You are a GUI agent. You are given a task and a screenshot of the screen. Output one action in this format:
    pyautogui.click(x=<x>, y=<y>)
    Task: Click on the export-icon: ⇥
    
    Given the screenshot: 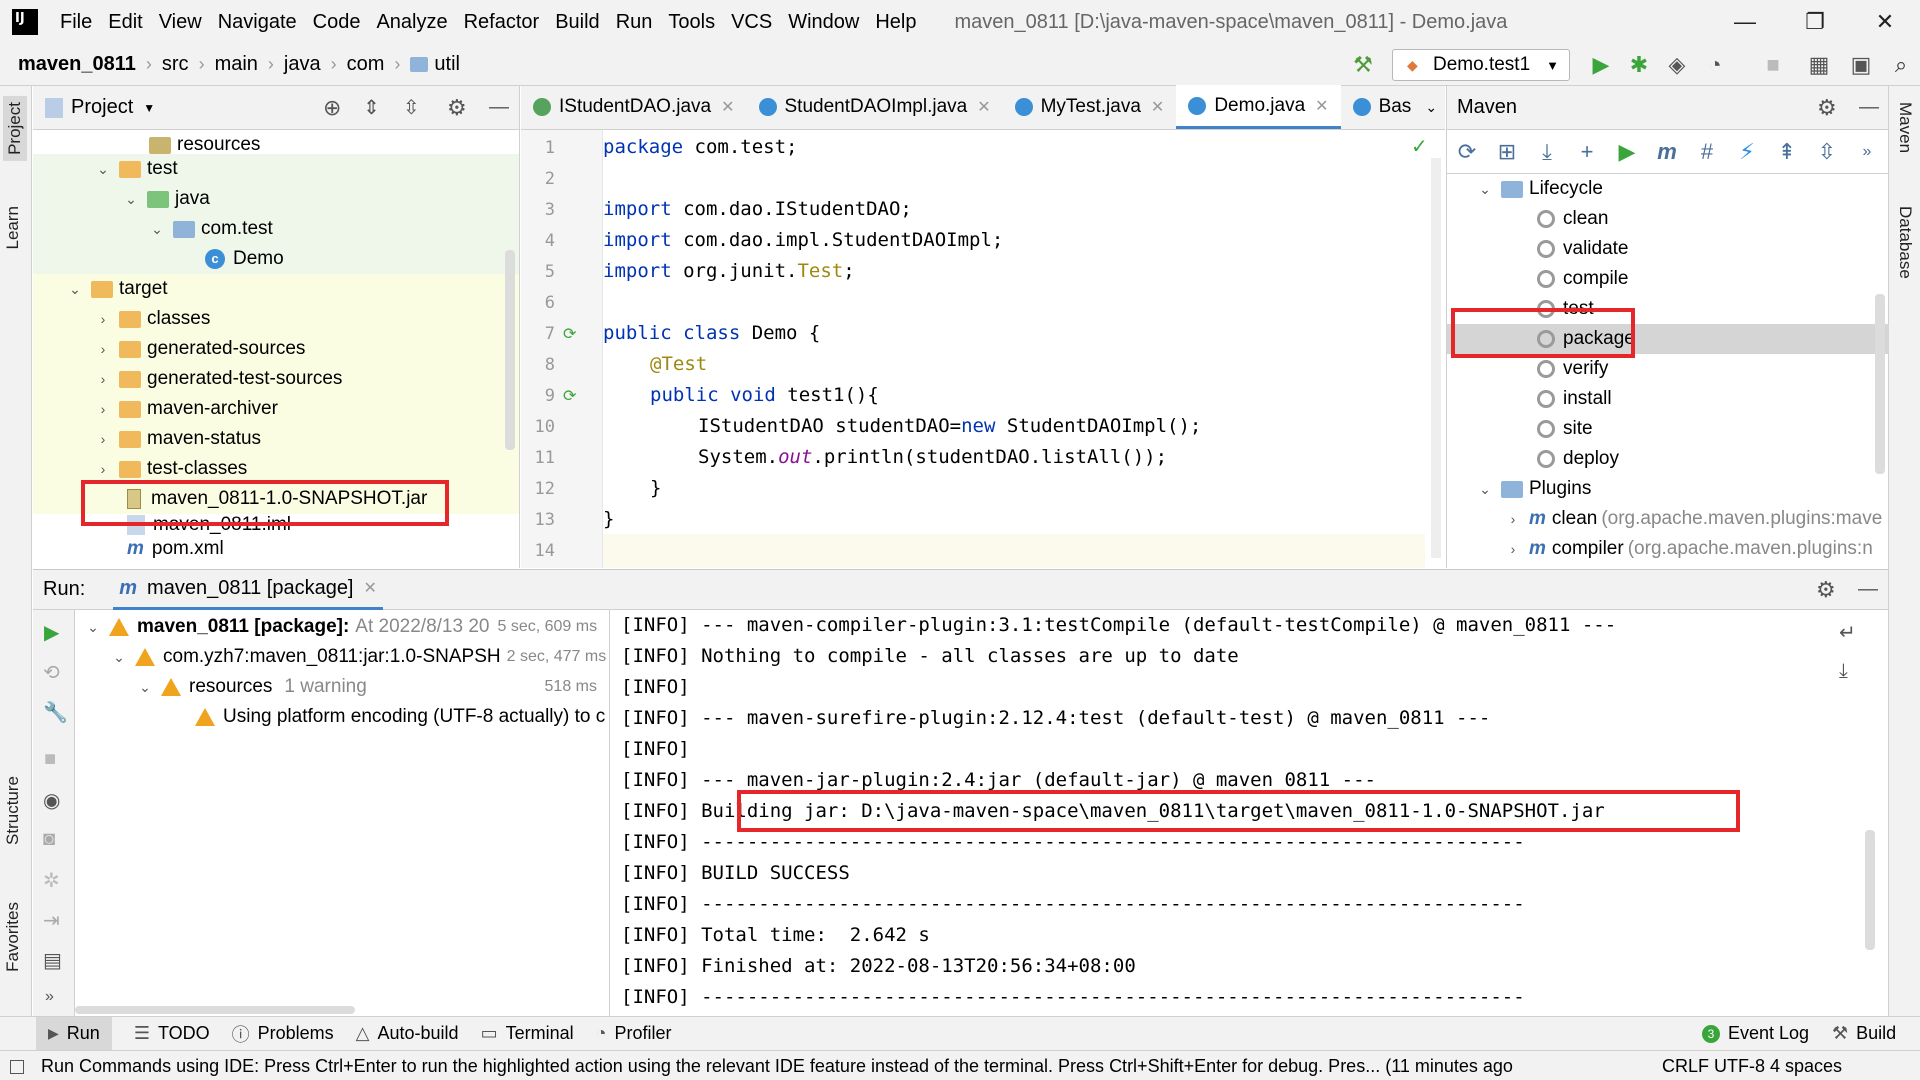 What is the action you would take?
    pyautogui.click(x=51, y=920)
    